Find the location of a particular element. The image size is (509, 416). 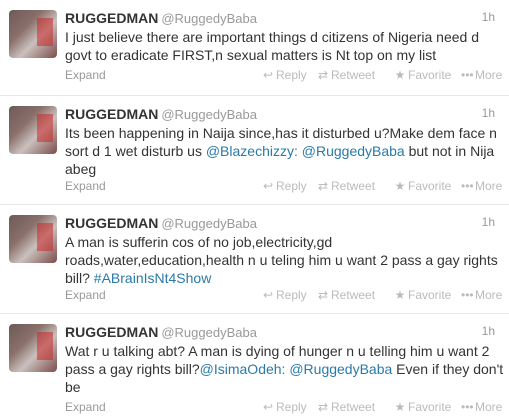

mention-link: @IsimaOdeh: is located at coordinates (243, 369).